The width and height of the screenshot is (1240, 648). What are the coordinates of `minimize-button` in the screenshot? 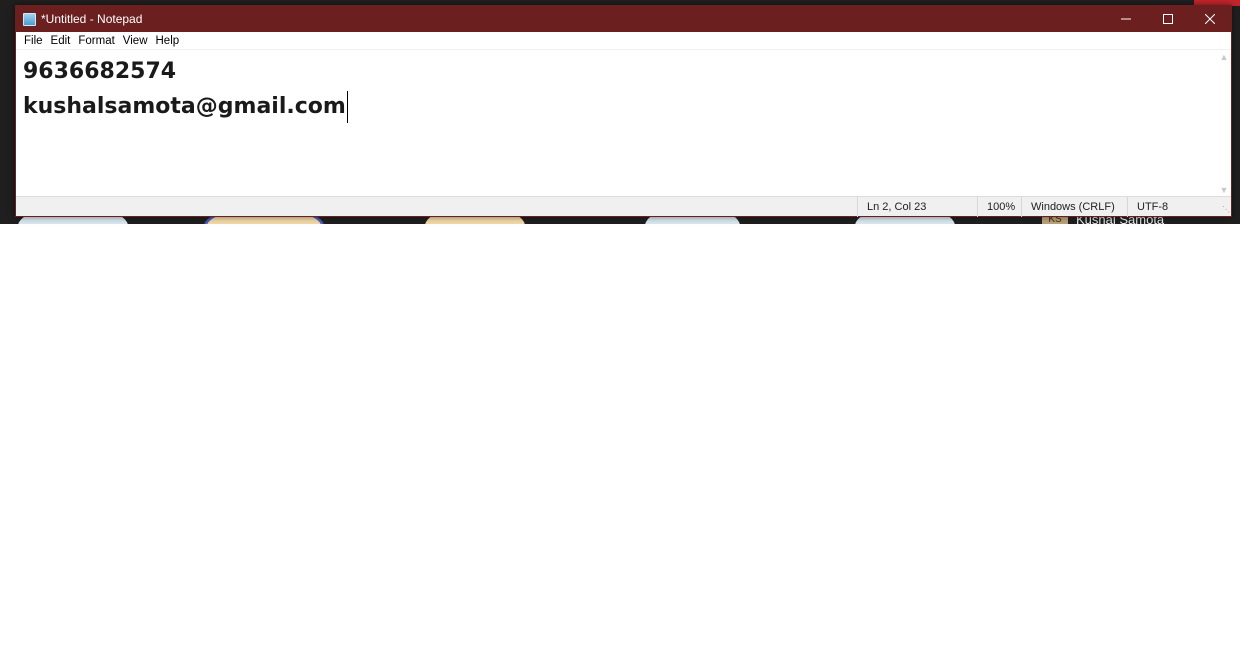 It's located at (1126, 19).